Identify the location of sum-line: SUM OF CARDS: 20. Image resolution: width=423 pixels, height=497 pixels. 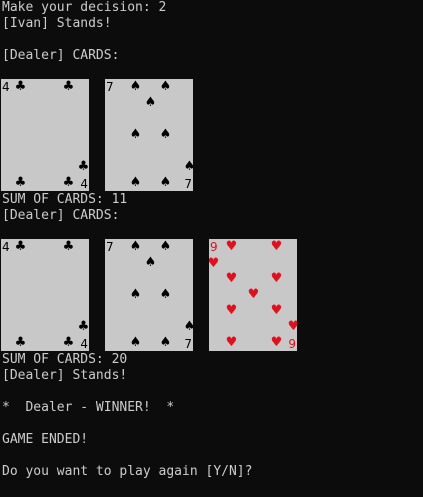
(65, 359).